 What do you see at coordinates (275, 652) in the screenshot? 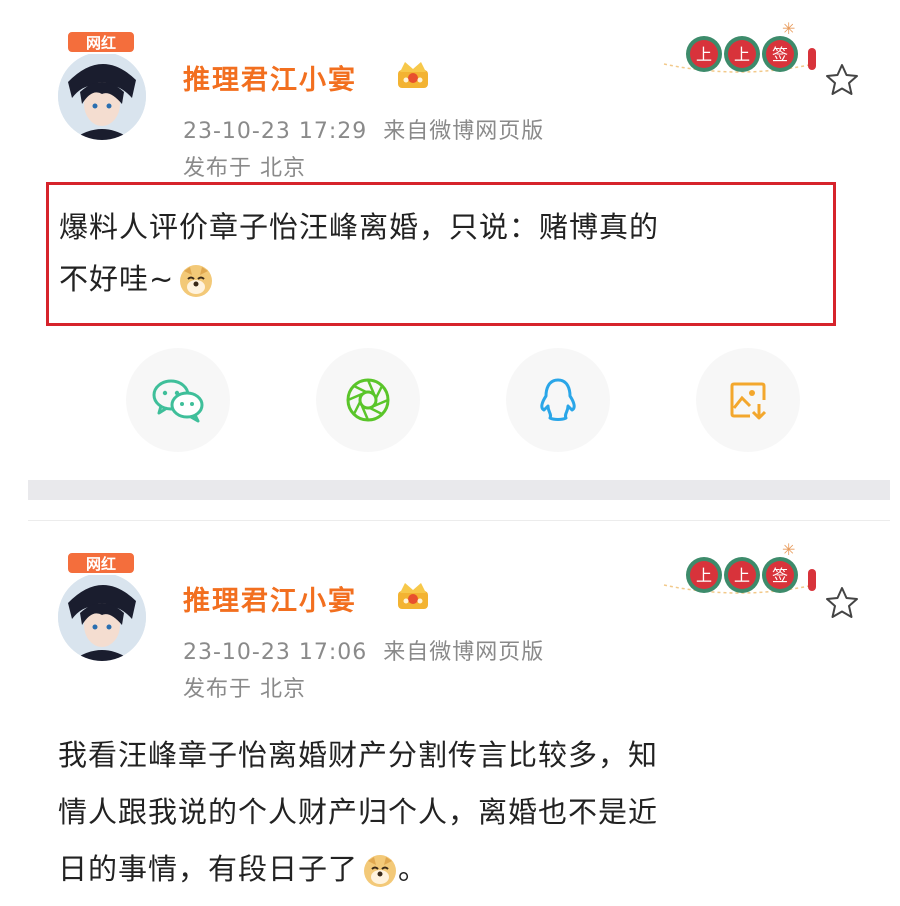
I see `post-time: 23-10-23 17:06` at bounding box center [275, 652].